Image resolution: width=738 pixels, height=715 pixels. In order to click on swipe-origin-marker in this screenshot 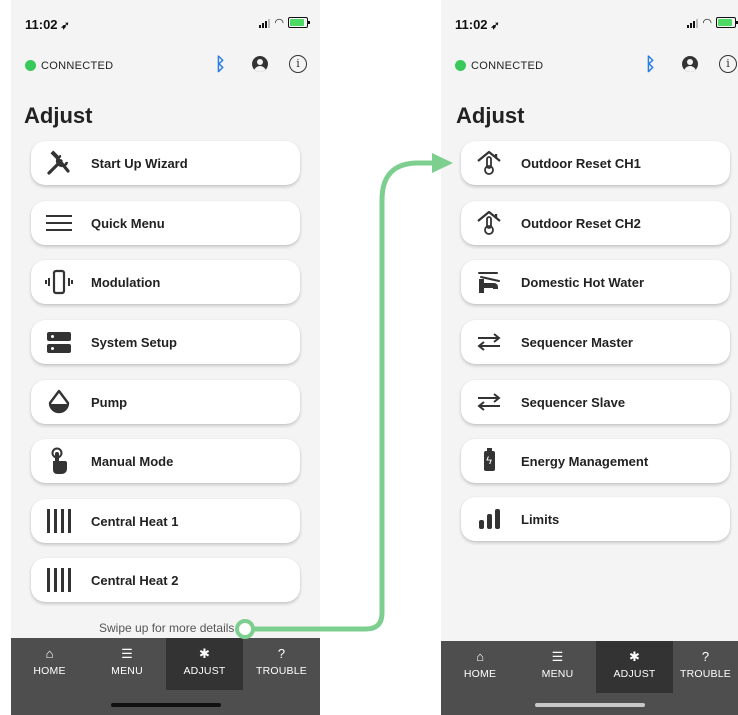, I will do `click(245, 629)`.